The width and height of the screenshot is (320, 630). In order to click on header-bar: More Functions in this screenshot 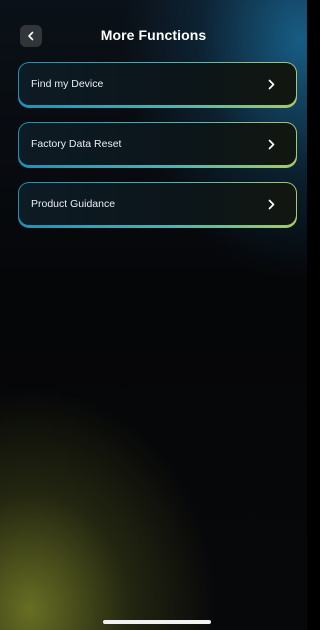, I will do `click(153, 36)`.